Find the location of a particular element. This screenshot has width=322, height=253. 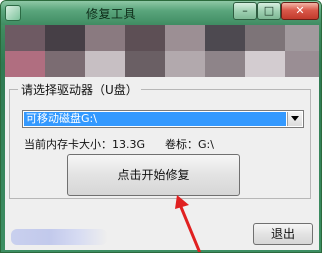

maximize-button: □ is located at coordinates (269, 11).